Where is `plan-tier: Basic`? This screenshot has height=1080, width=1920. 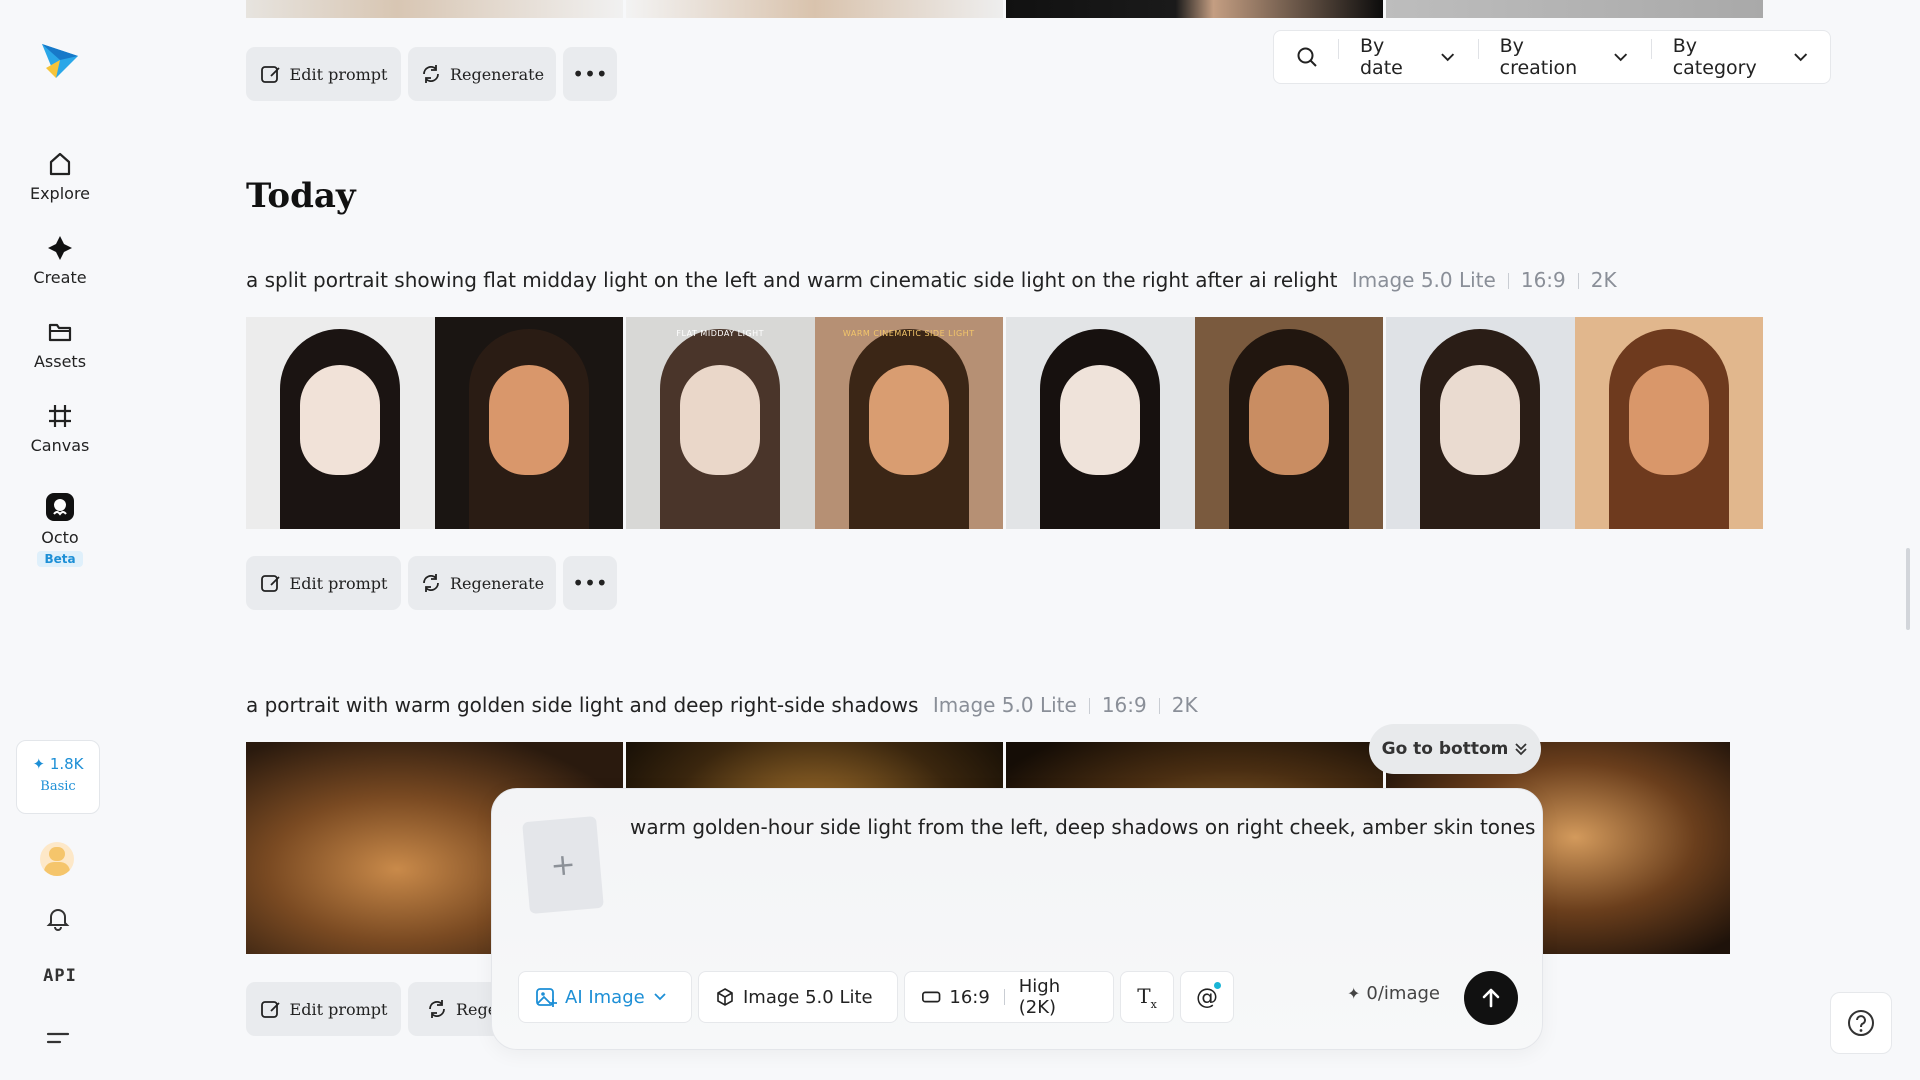
plan-tier: Basic is located at coordinates (58, 786).